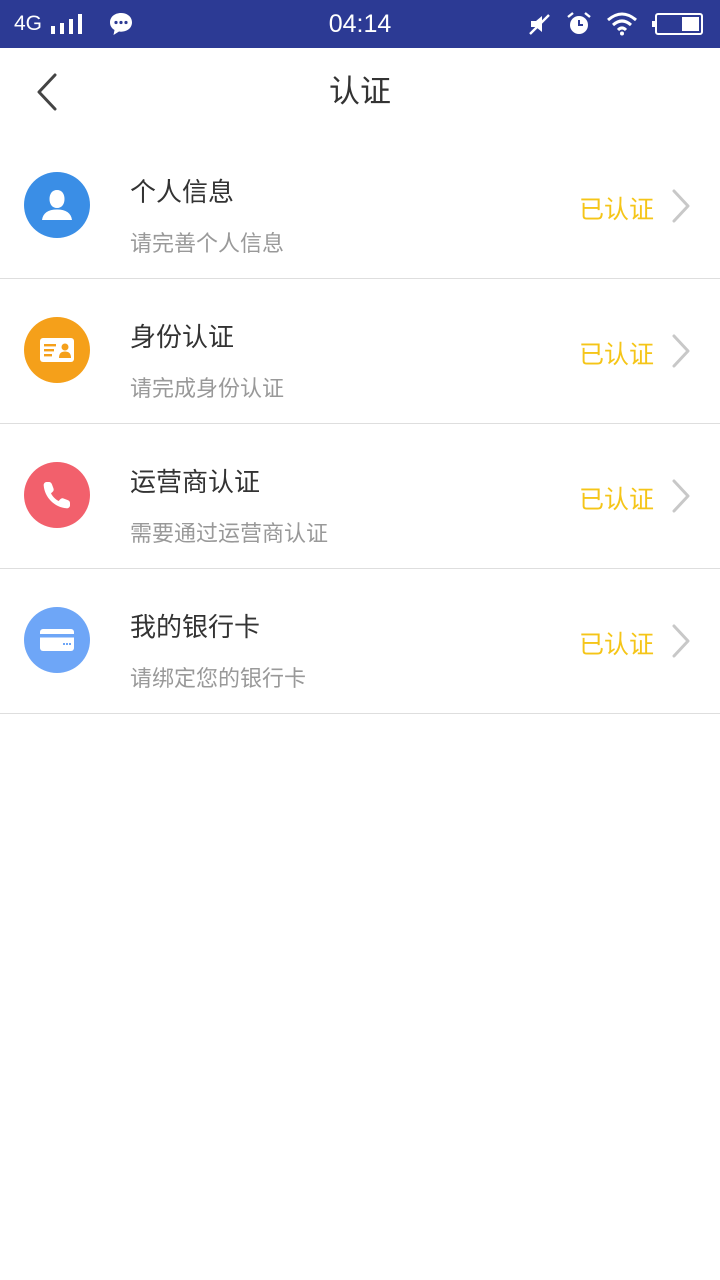  I want to click on page-title: 认证, so click(360, 92).